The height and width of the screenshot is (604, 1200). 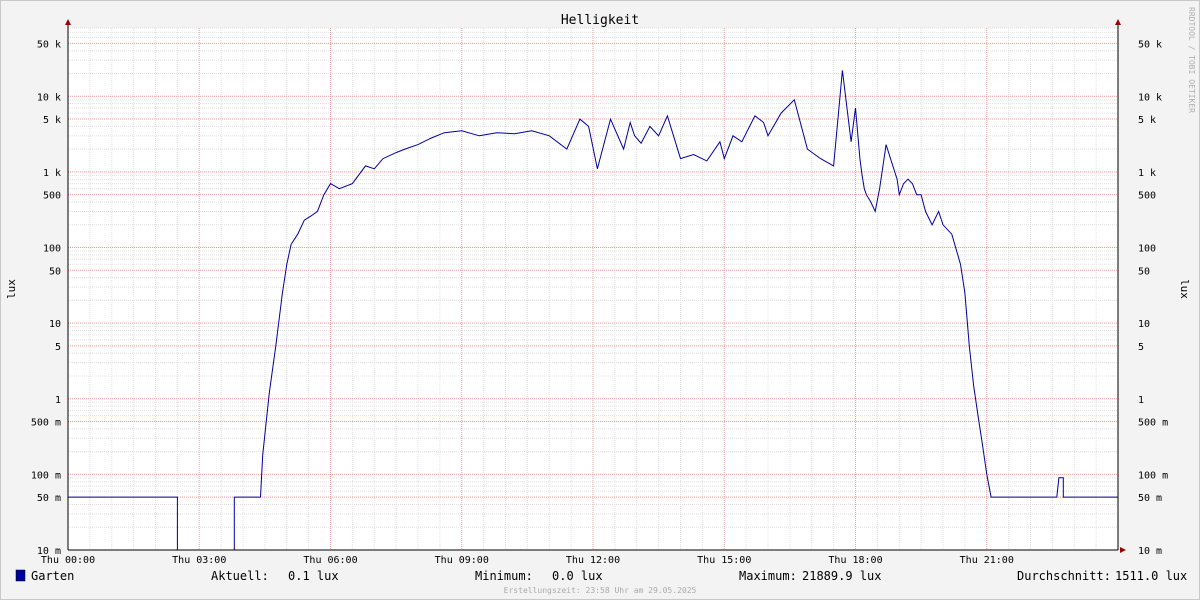 I want to click on y-axis-left-arrow-icon, so click(x=68, y=22).